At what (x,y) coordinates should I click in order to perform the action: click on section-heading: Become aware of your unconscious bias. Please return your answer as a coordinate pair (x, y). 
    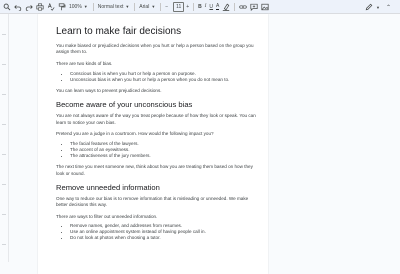
    Looking at the image, I should click on (124, 105).